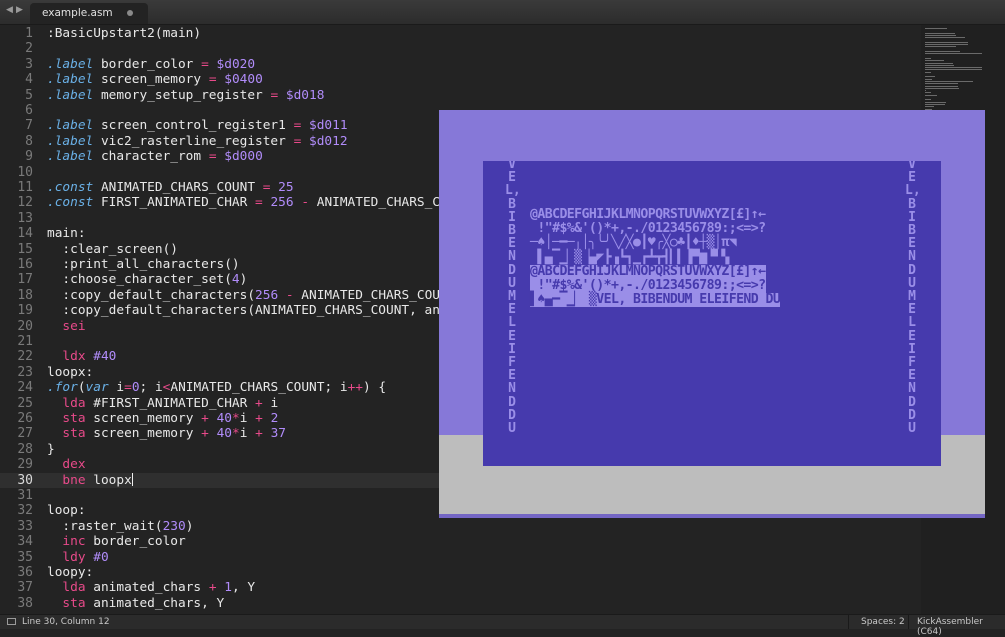  Describe the element at coordinates (25, 480) in the screenshot. I see `line-number: 30` at that location.